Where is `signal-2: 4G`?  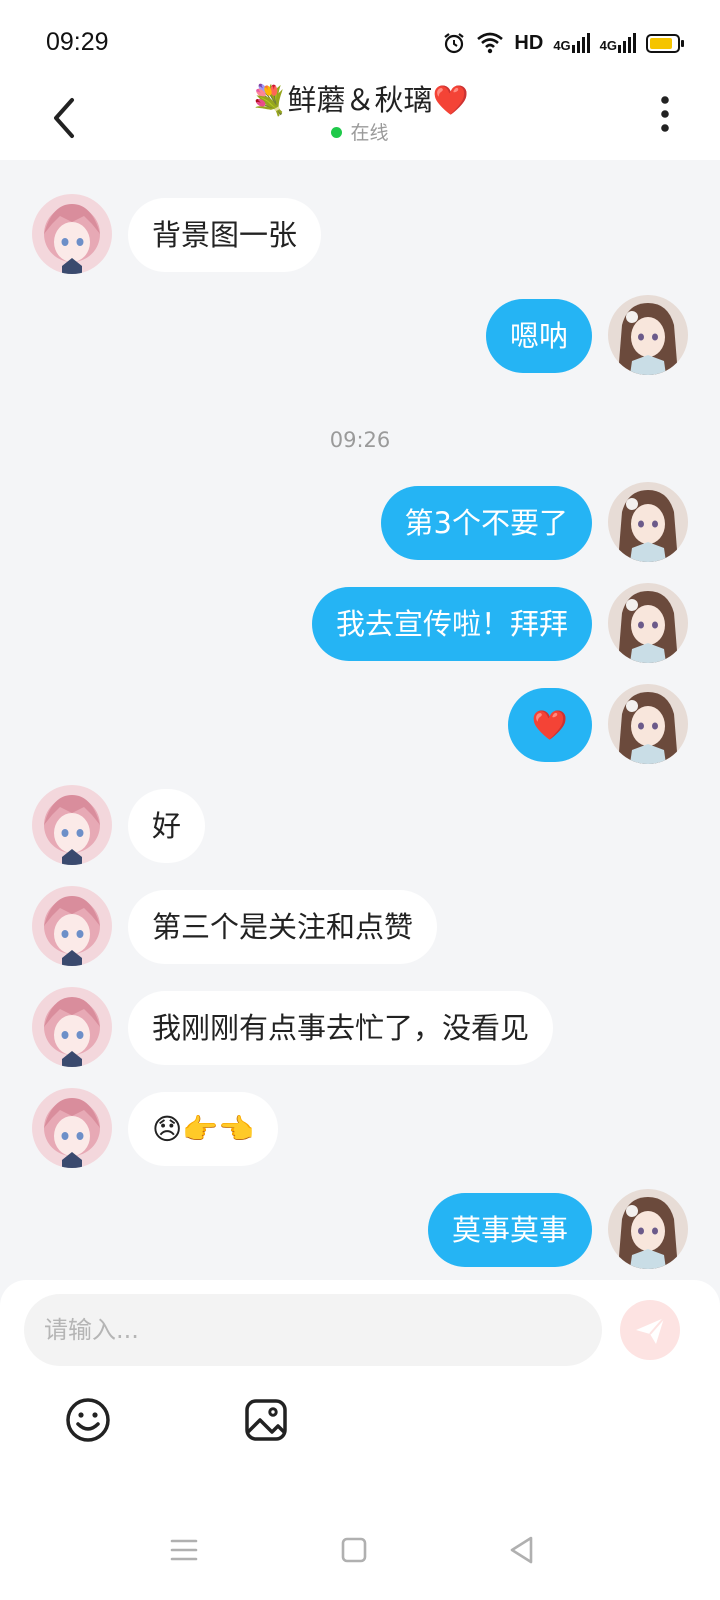 signal-2: 4G is located at coordinates (618, 43).